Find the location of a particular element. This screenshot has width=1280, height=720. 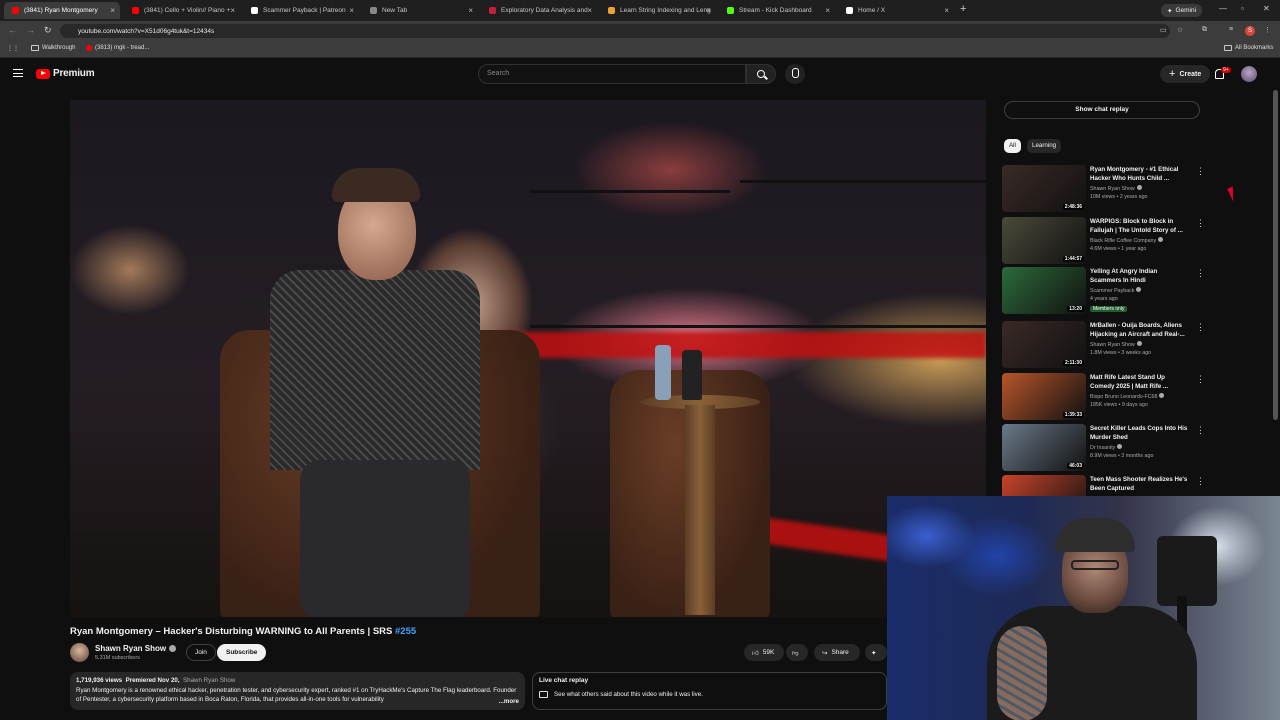

minimize-button: — is located at coordinates (1223, 8).